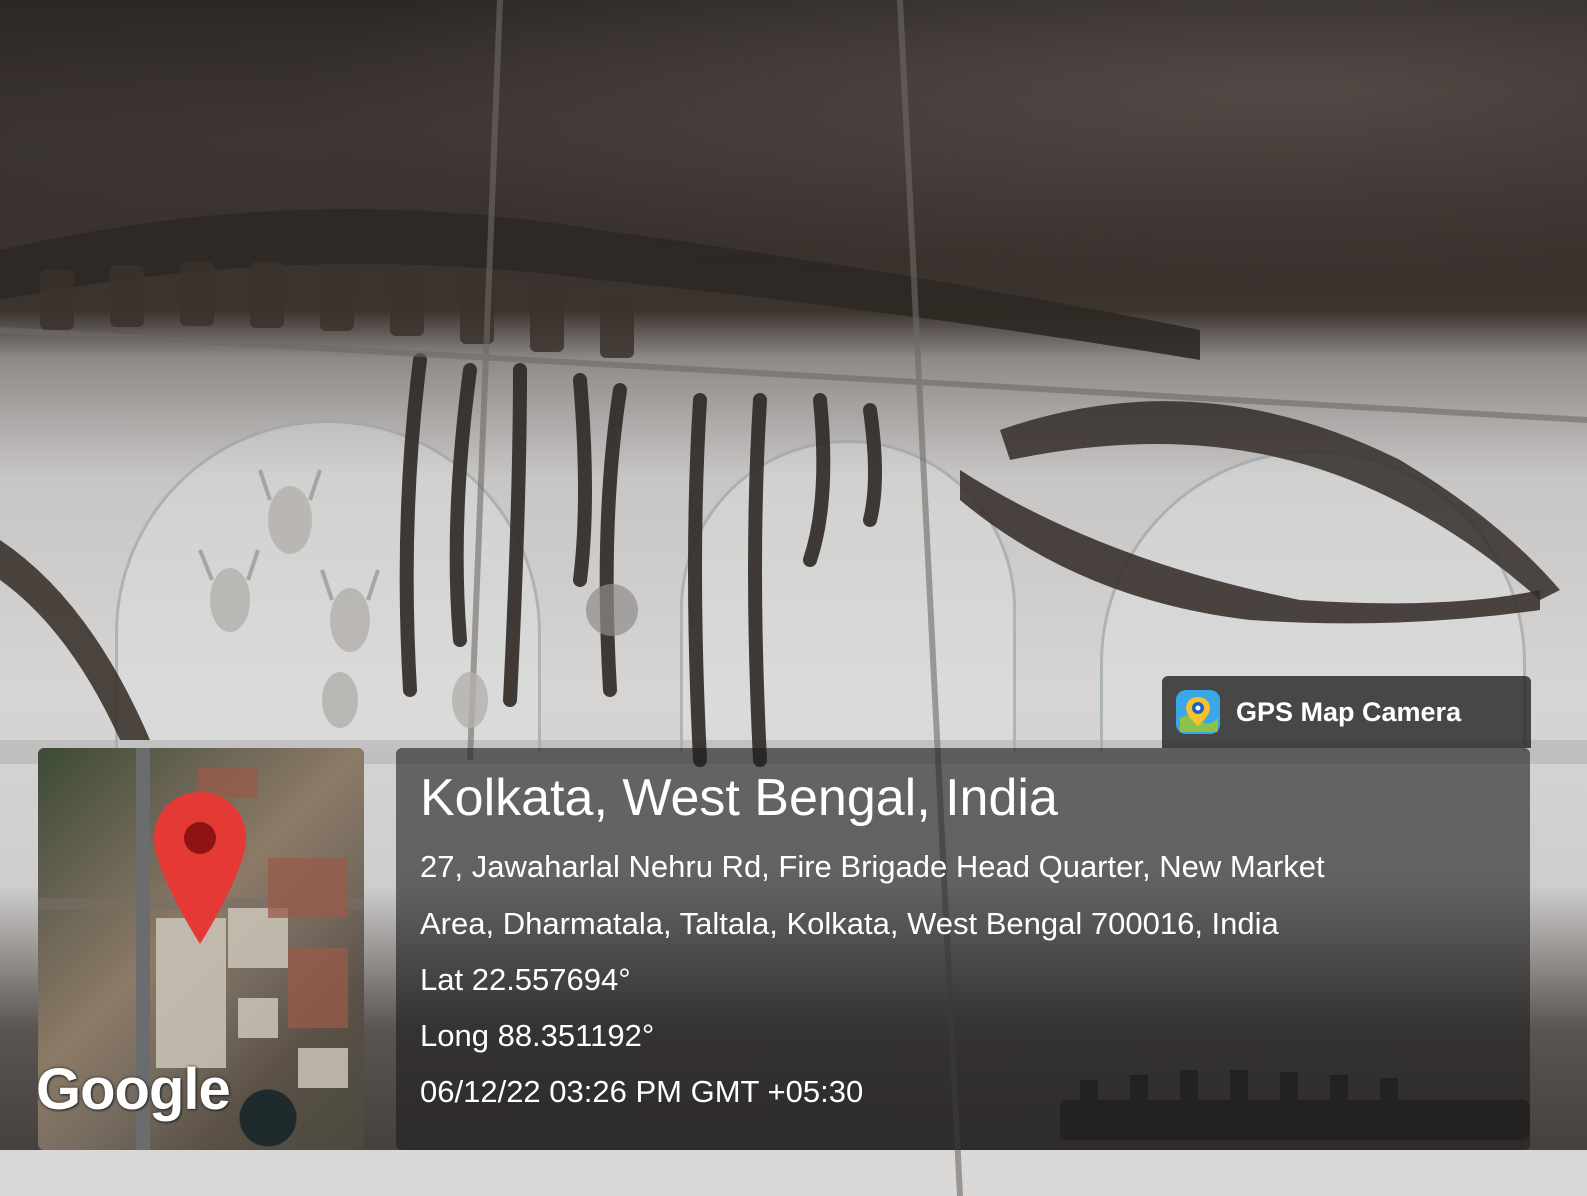  What do you see at coordinates (1198, 712) in the screenshot?
I see `gps-map-camera-icon` at bounding box center [1198, 712].